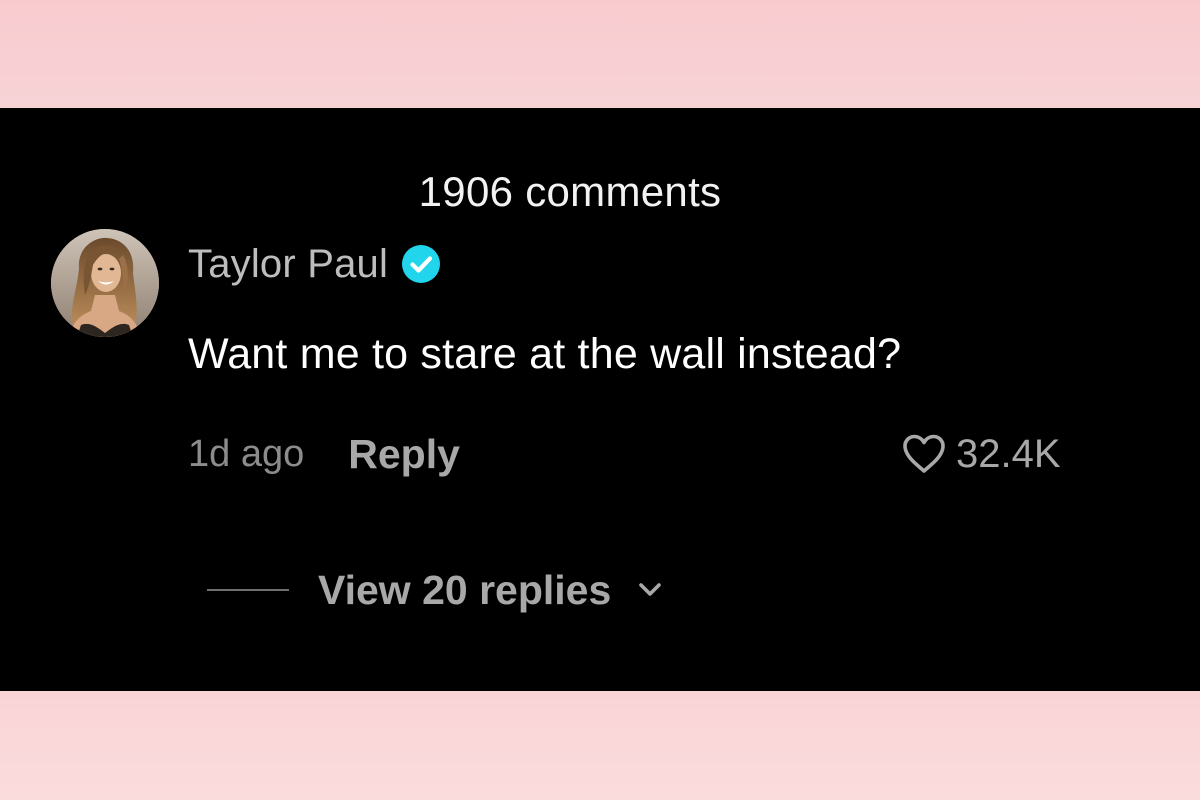  What do you see at coordinates (545, 354) in the screenshot?
I see `comment-text: Want me to stare at the wall instead?` at bounding box center [545, 354].